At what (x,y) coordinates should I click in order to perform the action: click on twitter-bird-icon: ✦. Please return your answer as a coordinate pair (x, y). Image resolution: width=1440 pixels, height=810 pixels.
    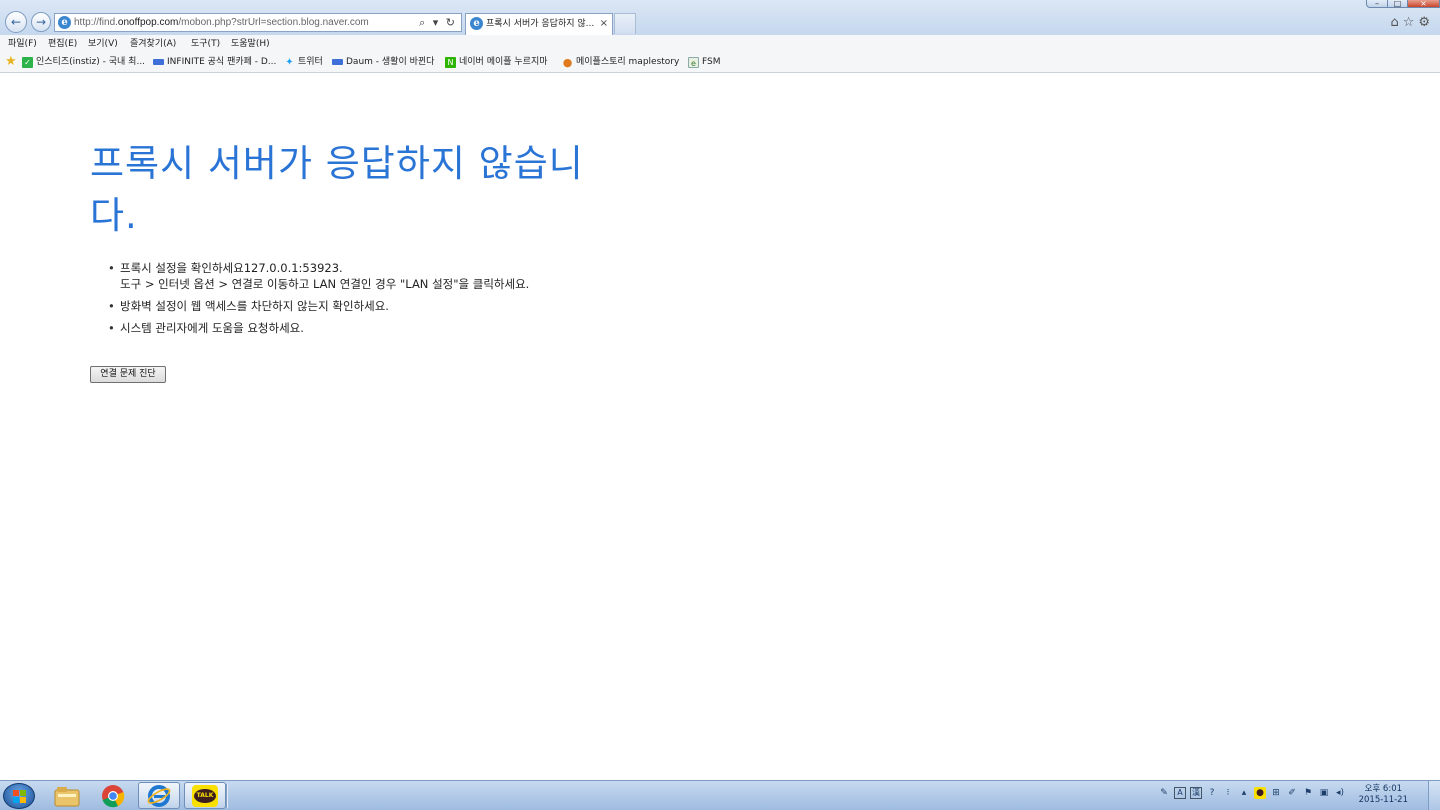
    Looking at the image, I should click on (289, 62).